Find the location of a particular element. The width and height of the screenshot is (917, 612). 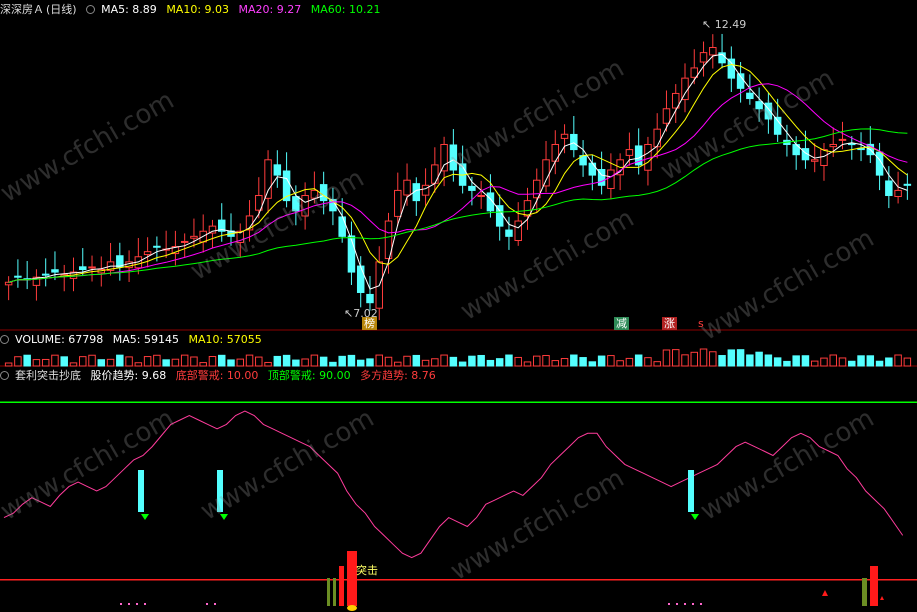

ma20-value: MA20: 9.27 is located at coordinates (270, 9).